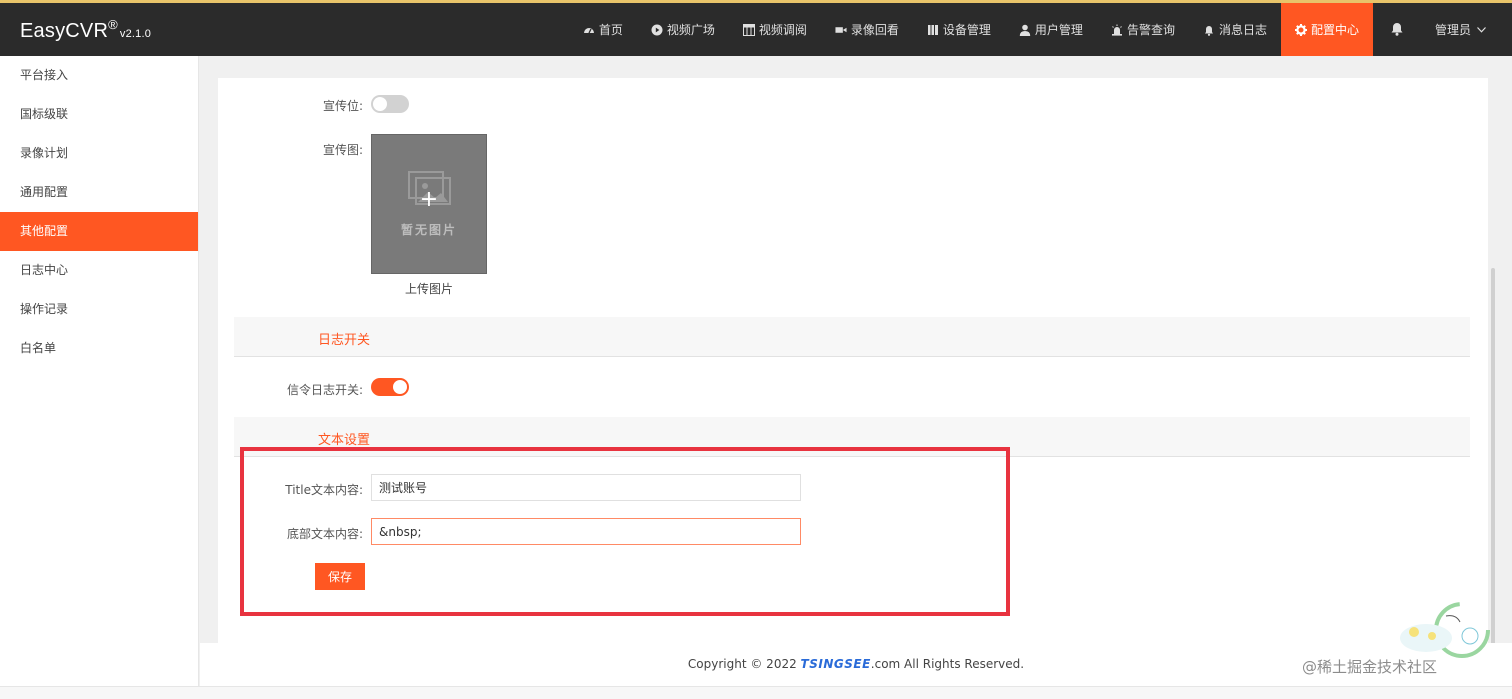 The width and height of the screenshot is (1512, 699). I want to click on video-camera-icon, so click(841, 30).